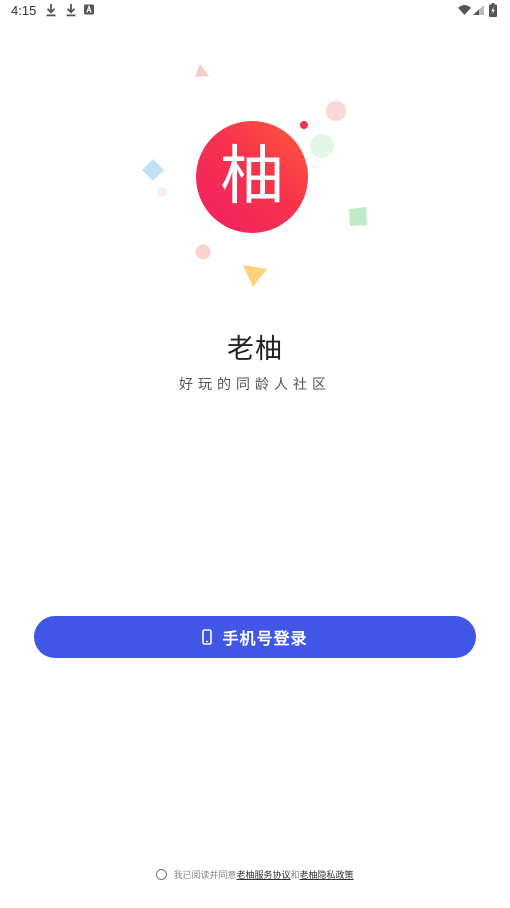 Image resolution: width=510 pixels, height=908 pixels. I want to click on decor-triangle-yellow, so click(255, 276).